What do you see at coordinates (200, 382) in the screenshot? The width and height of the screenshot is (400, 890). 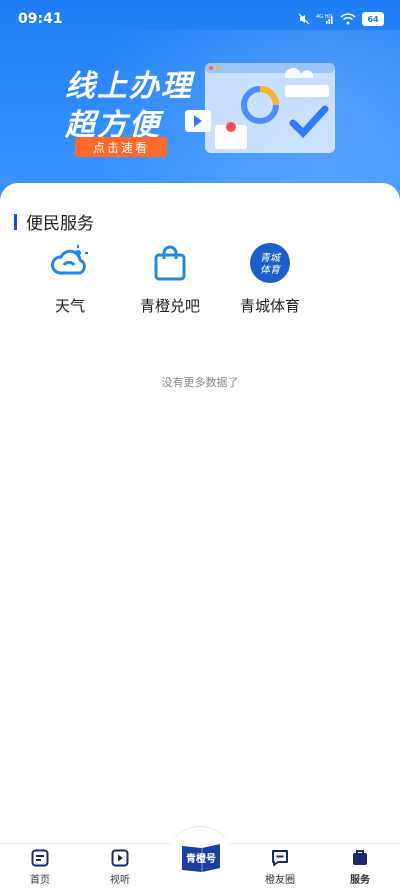 I see `no-more-data-text: 没有更多数据了` at bounding box center [200, 382].